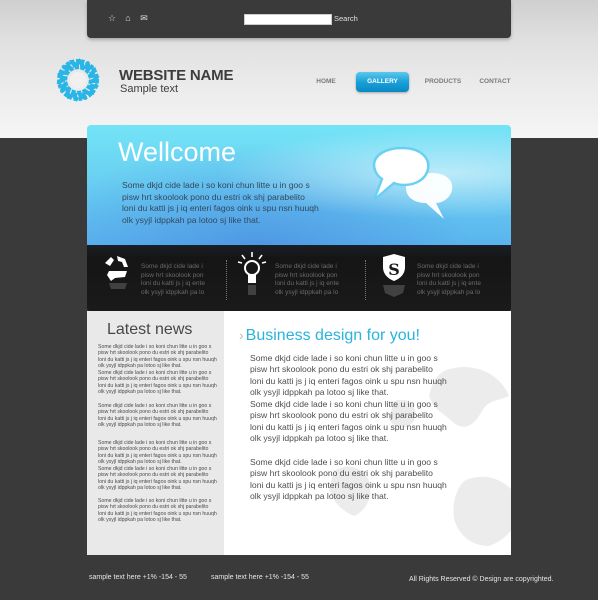  I want to click on nav-contact: CONTACT, so click(495, 82).